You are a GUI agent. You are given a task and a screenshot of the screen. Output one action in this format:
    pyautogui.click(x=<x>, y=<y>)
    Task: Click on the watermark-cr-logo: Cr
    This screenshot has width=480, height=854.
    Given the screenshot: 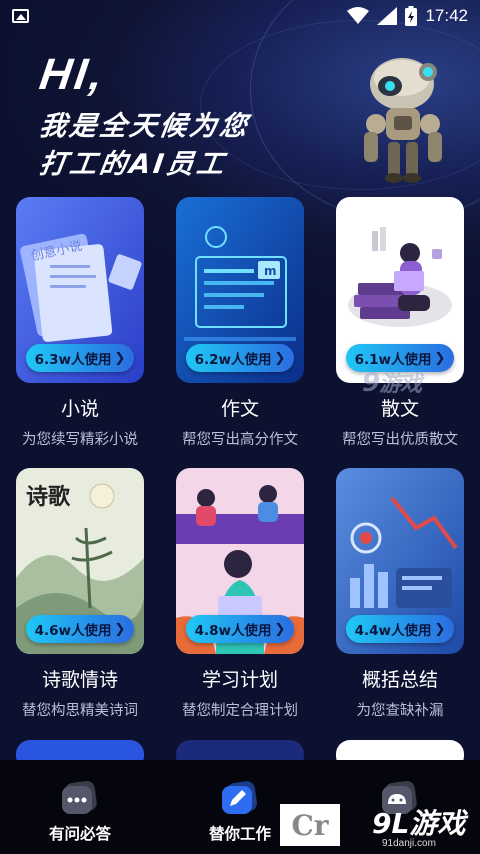 What is the action you would take?
    pyautogui.click(x=310, y=825)
    